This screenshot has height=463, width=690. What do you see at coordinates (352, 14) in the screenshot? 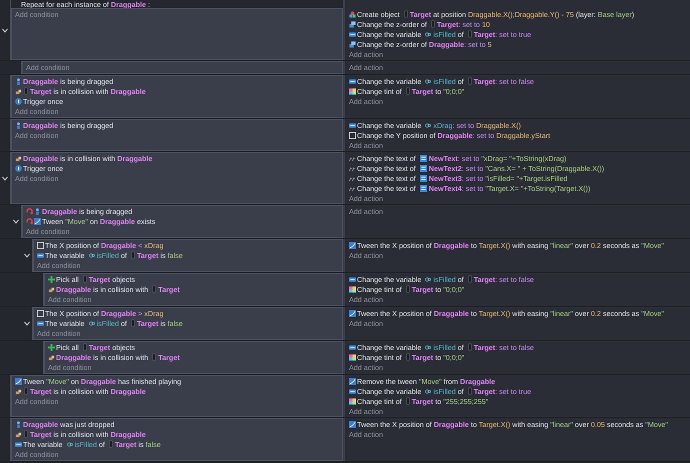
I see `shapes-icon` at bounding box center [352, 14].